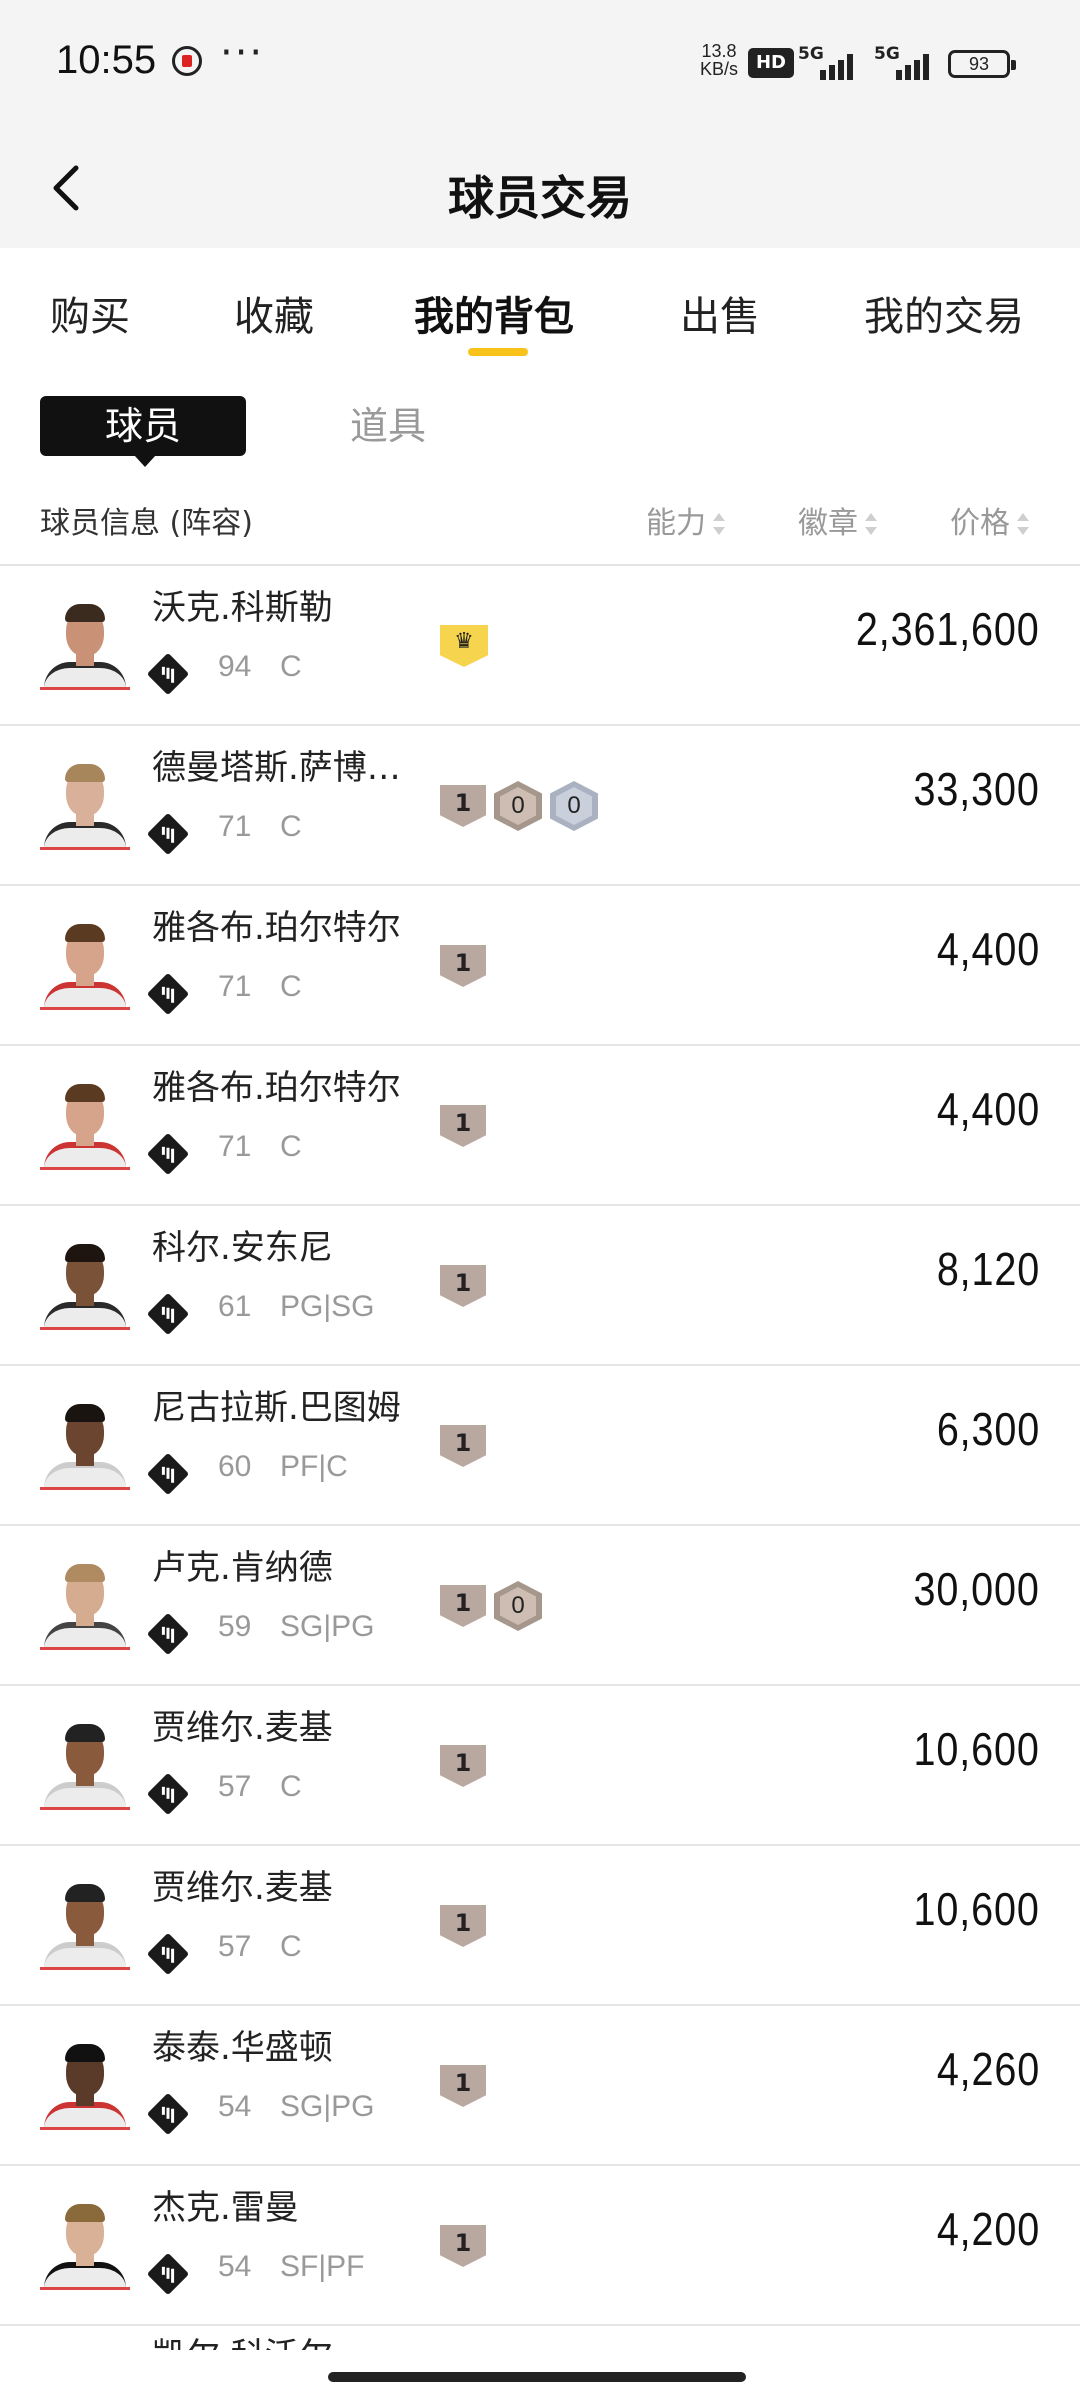 The image size is (1080, 2400). I want to click on crown-badge-icon: ♛, so click(464, 646).